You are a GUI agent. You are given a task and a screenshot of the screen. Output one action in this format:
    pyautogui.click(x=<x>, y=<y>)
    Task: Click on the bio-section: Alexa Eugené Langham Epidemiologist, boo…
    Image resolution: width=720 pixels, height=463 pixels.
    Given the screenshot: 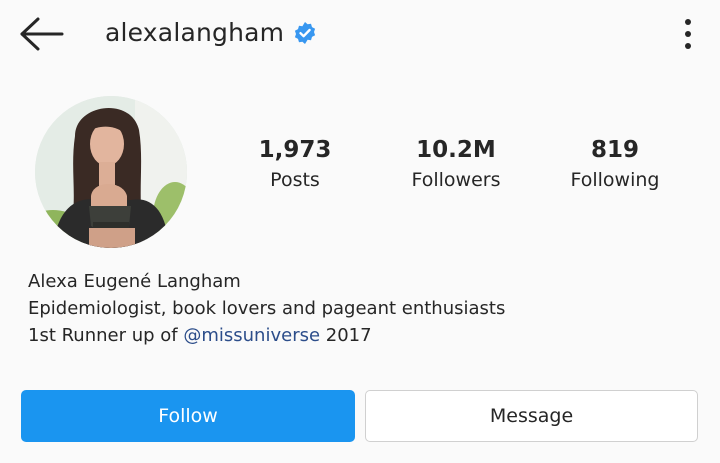 What is the action you would take?
    pyautogui.click(x=266, y=308)
    